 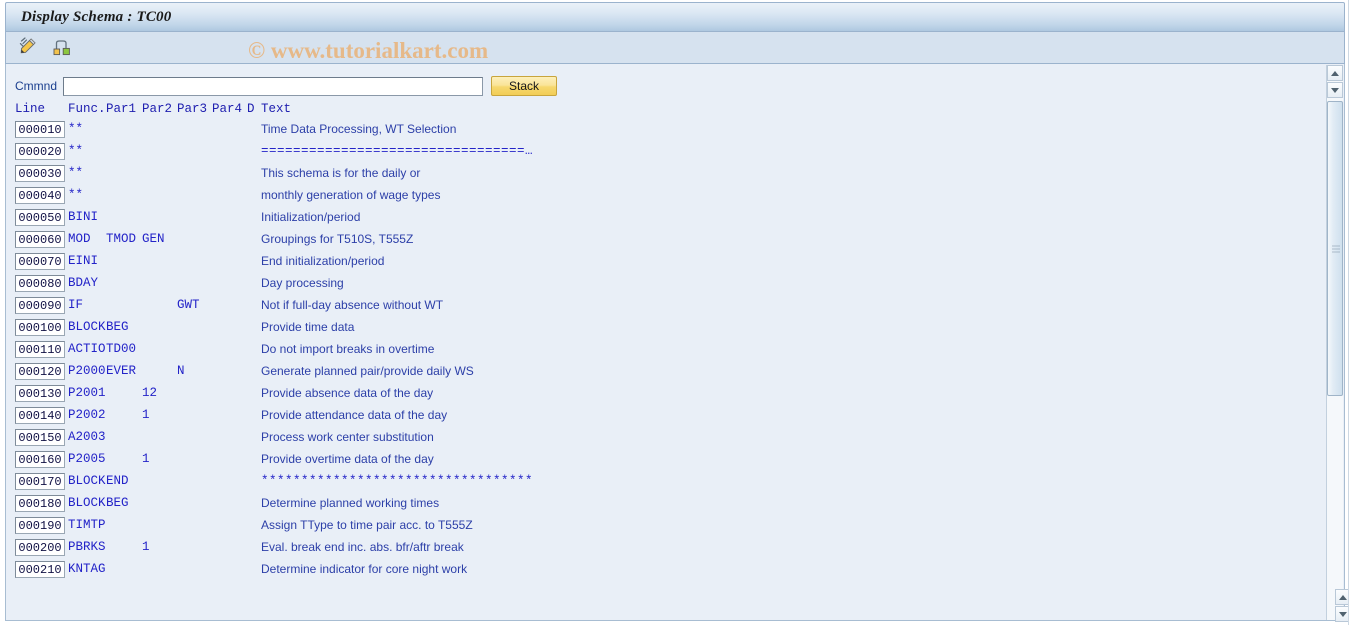 I want to click on cell-func: P2000, so click(x=87, y=371).